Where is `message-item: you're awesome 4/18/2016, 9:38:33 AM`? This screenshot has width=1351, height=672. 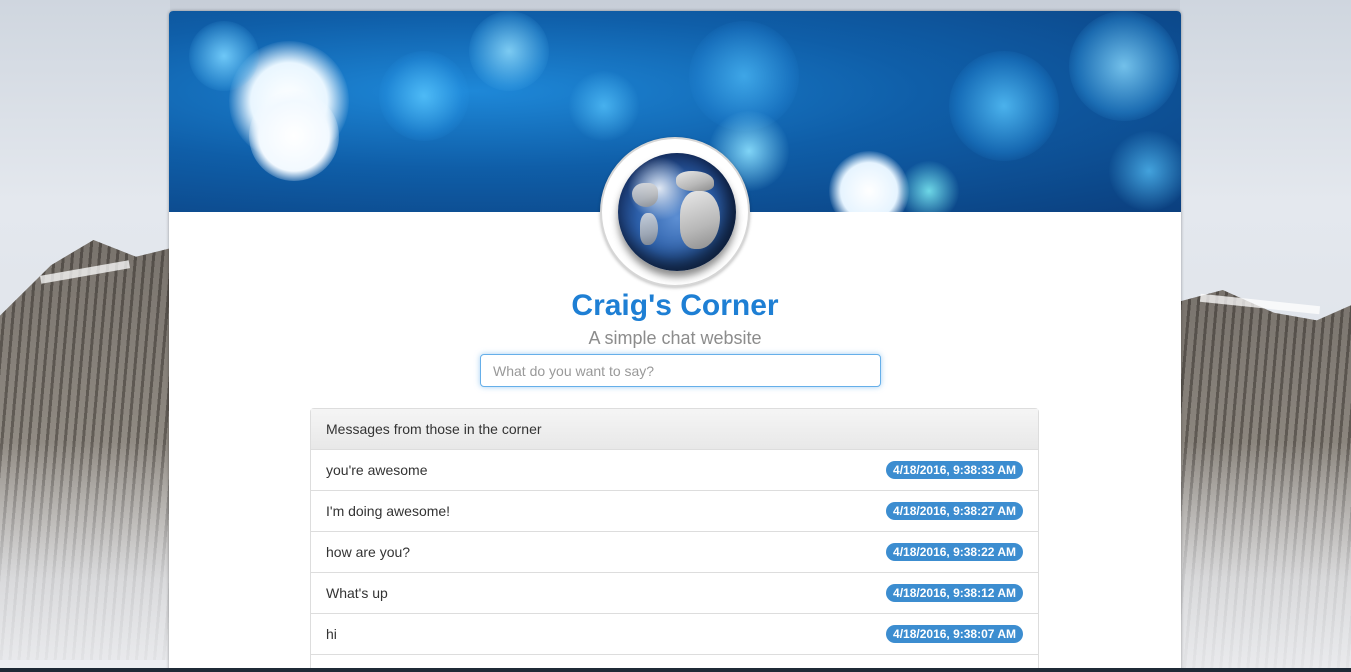 message-item: you're awesome 4/18/2016, 9:38:33 AM is located at coordinates (674, 470).